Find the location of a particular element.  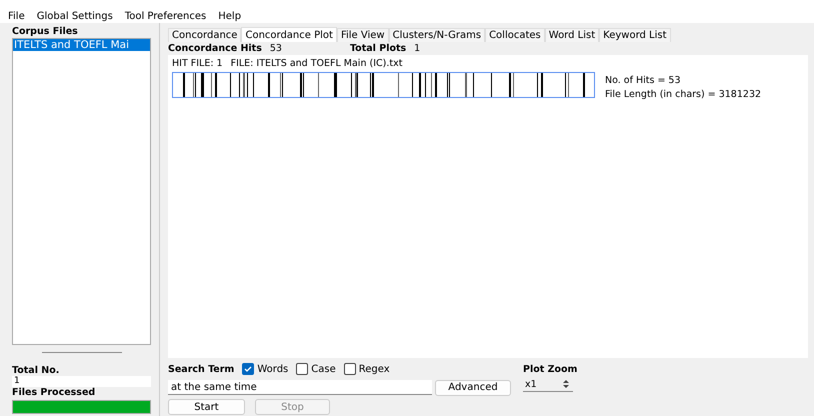

file-length: File Length (in chars) = 3181232 is located at coordinates (683, 94).